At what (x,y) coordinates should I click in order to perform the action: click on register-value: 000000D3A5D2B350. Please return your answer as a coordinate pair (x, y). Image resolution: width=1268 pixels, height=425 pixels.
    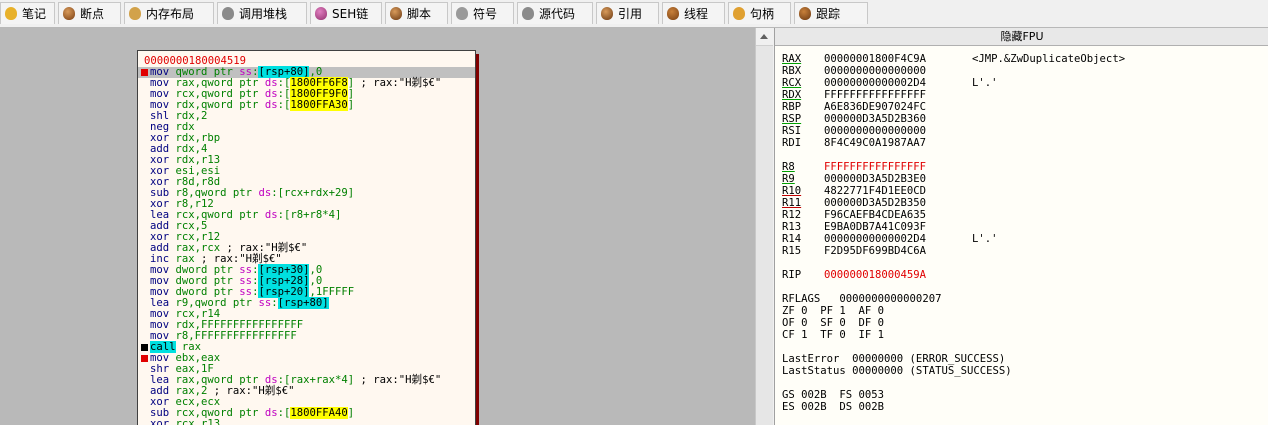
    Looking at the image, I should click on (898, 203).